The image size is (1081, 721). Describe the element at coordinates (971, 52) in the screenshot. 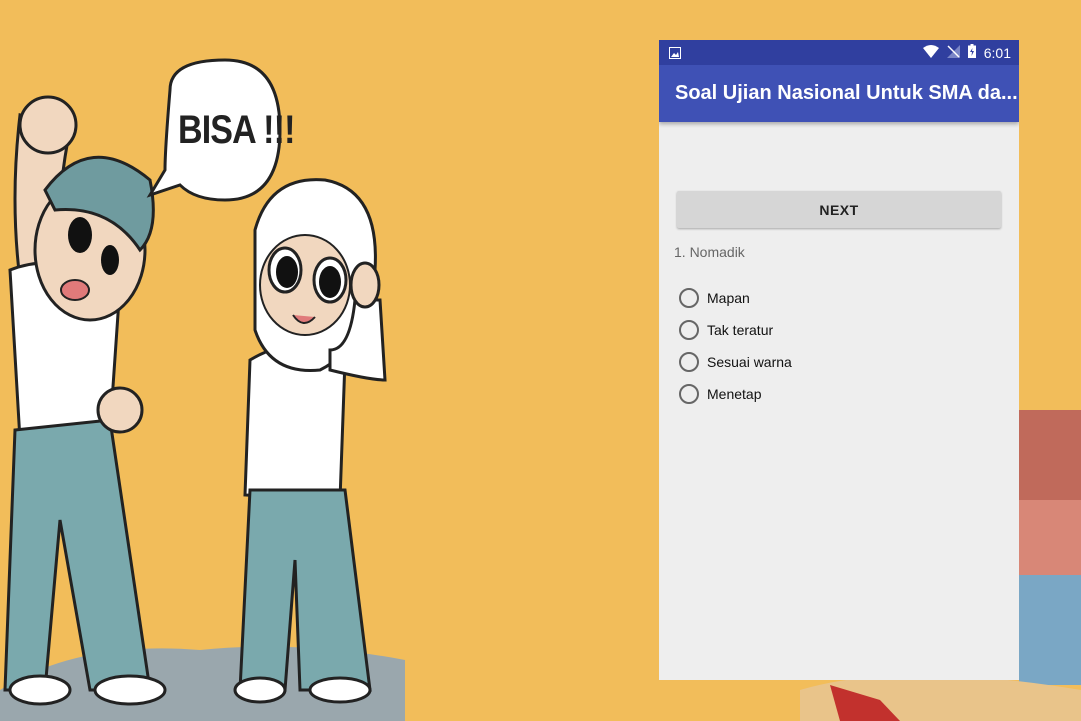

I see `battery-icon` at that location.